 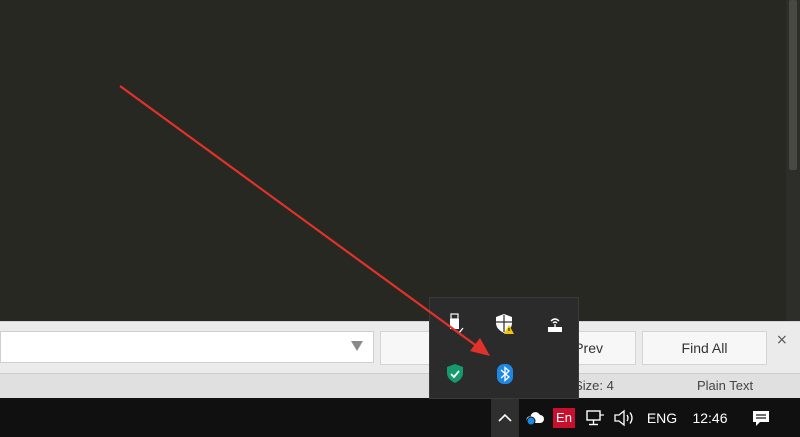 I want to click on show-hidden-icons-button, so click(x=505, y=417).